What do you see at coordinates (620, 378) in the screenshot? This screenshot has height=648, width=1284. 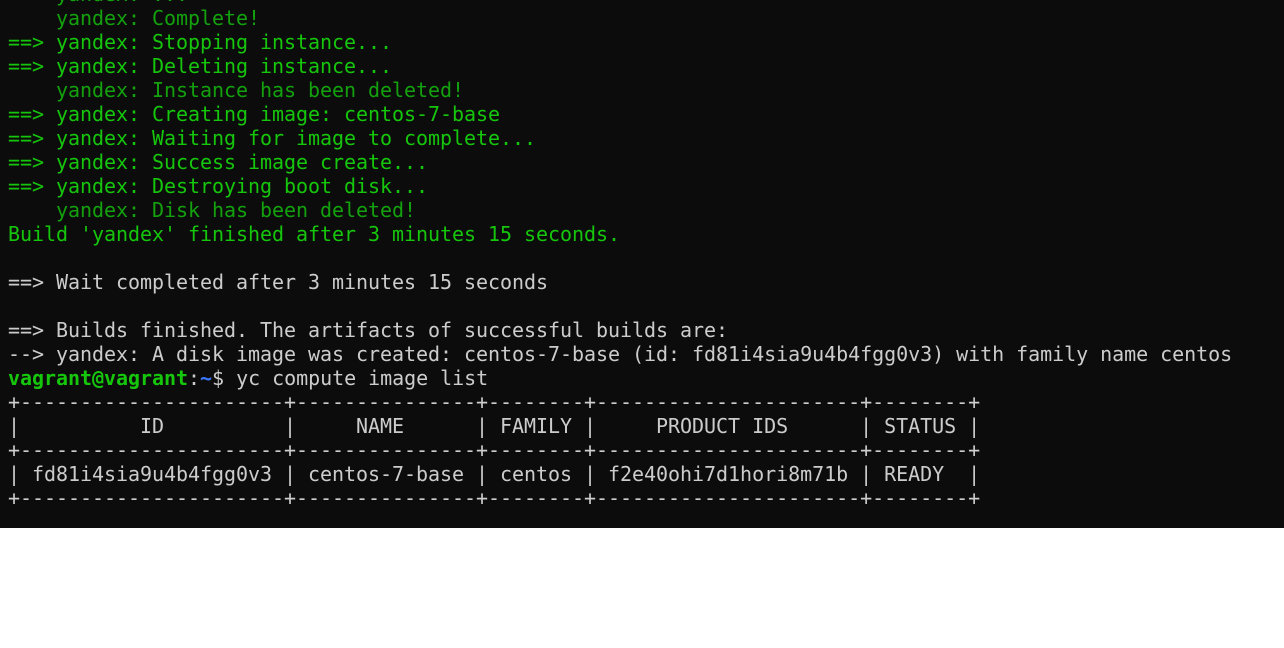 I see `prompt-line: vagrant@vagrant:~$ yc compute image list` at bounding box center [620, 378].